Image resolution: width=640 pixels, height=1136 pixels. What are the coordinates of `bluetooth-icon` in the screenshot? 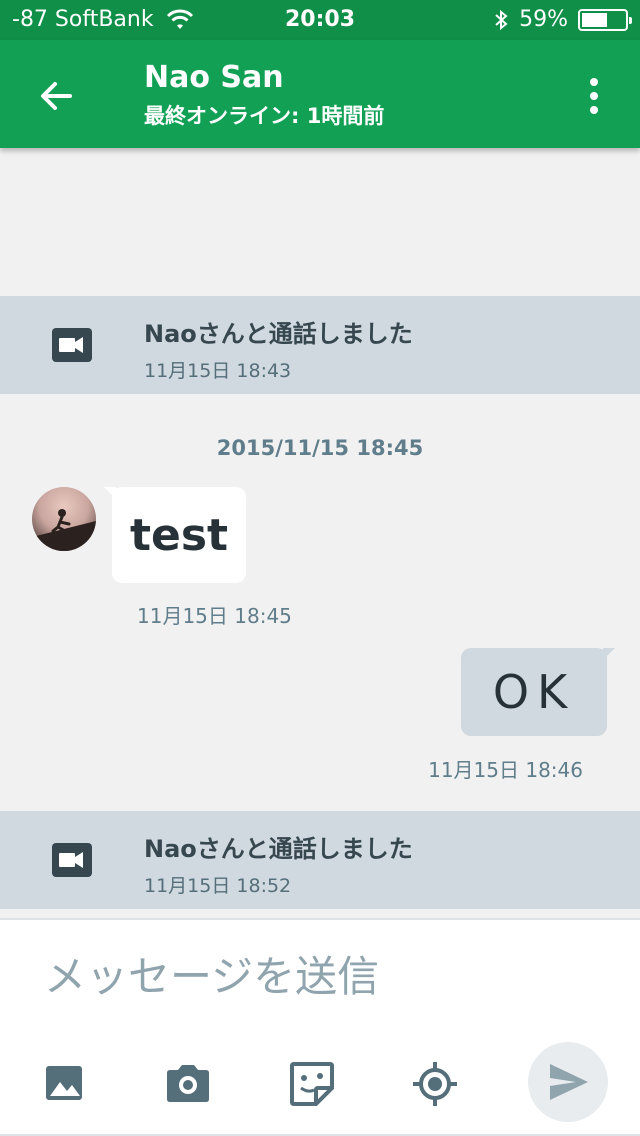 It's located at (501, 19).